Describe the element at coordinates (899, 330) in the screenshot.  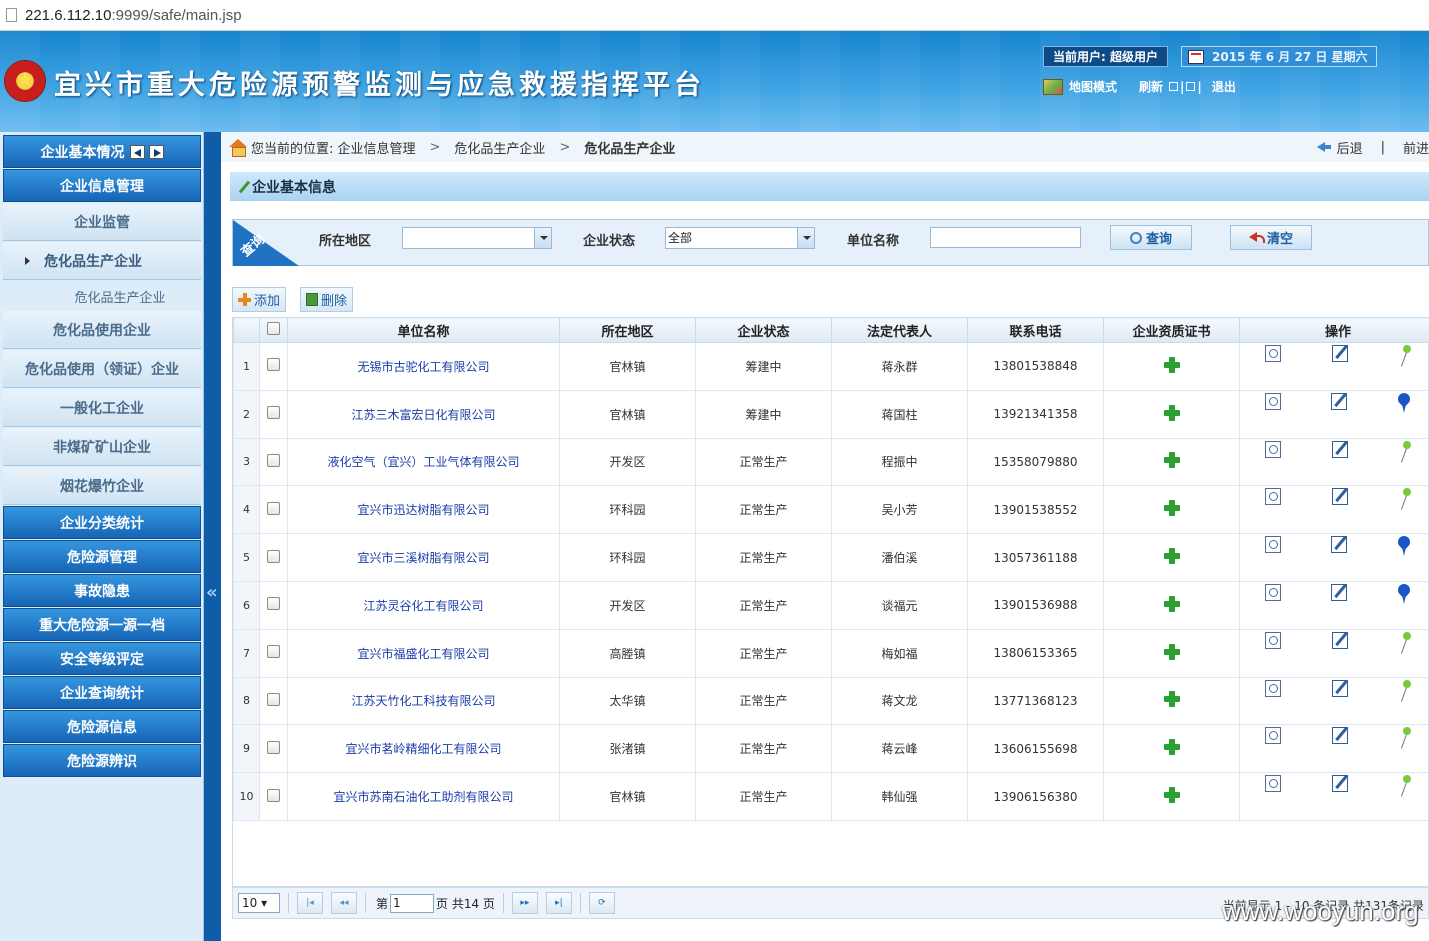
I see `column-header: 法定代表人` at that location.